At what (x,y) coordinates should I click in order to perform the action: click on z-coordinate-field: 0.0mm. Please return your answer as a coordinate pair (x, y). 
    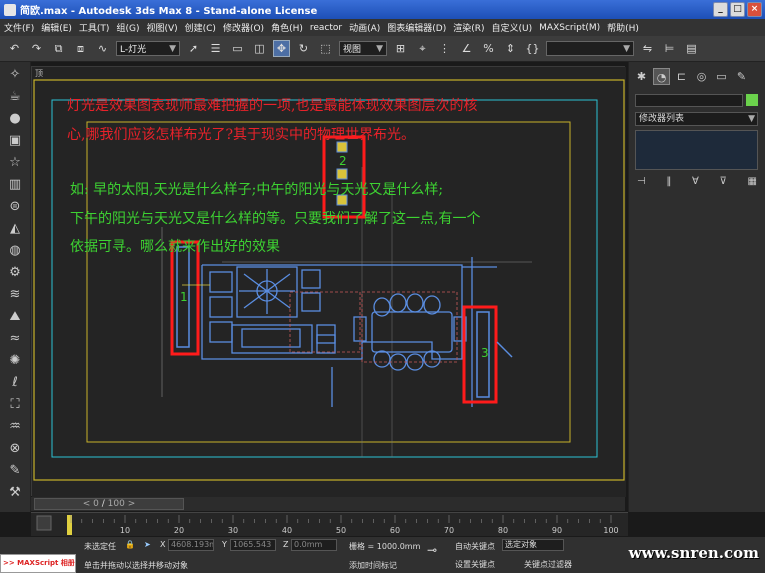
    Looking at the image, I should click on (314, 545).